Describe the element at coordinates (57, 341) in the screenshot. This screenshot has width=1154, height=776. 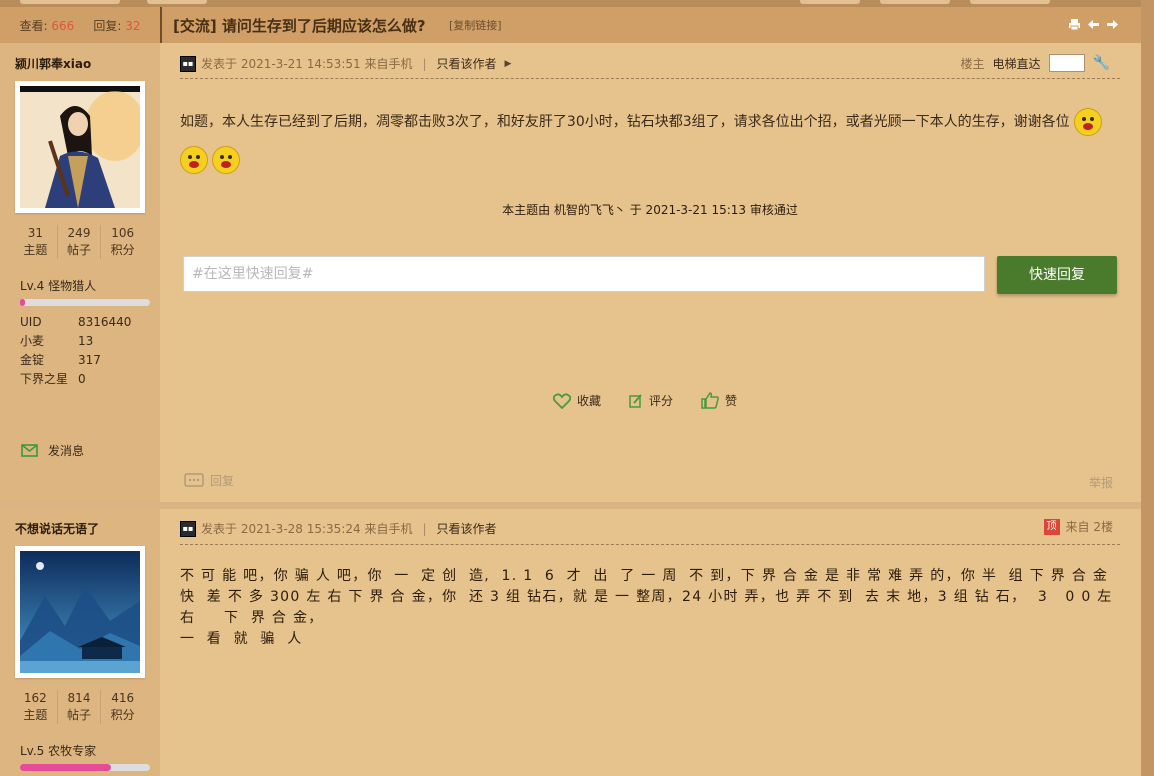
I see `info-row-wheat: 小麦 13` at that location.